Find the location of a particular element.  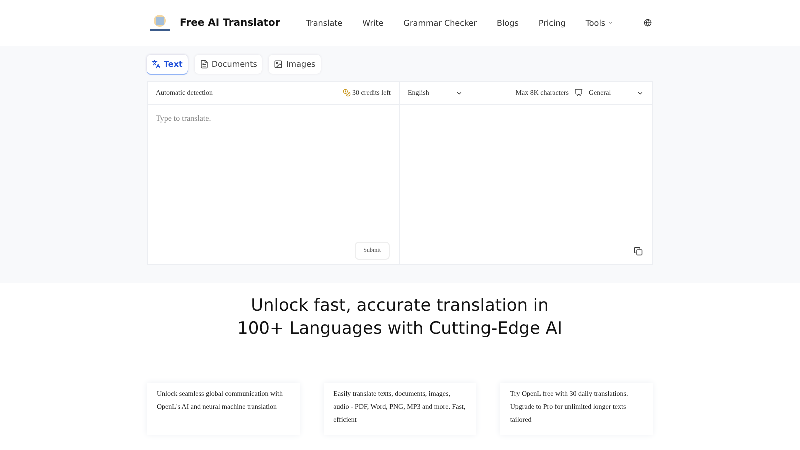

coin-icon is located at coordinates (346, 93).